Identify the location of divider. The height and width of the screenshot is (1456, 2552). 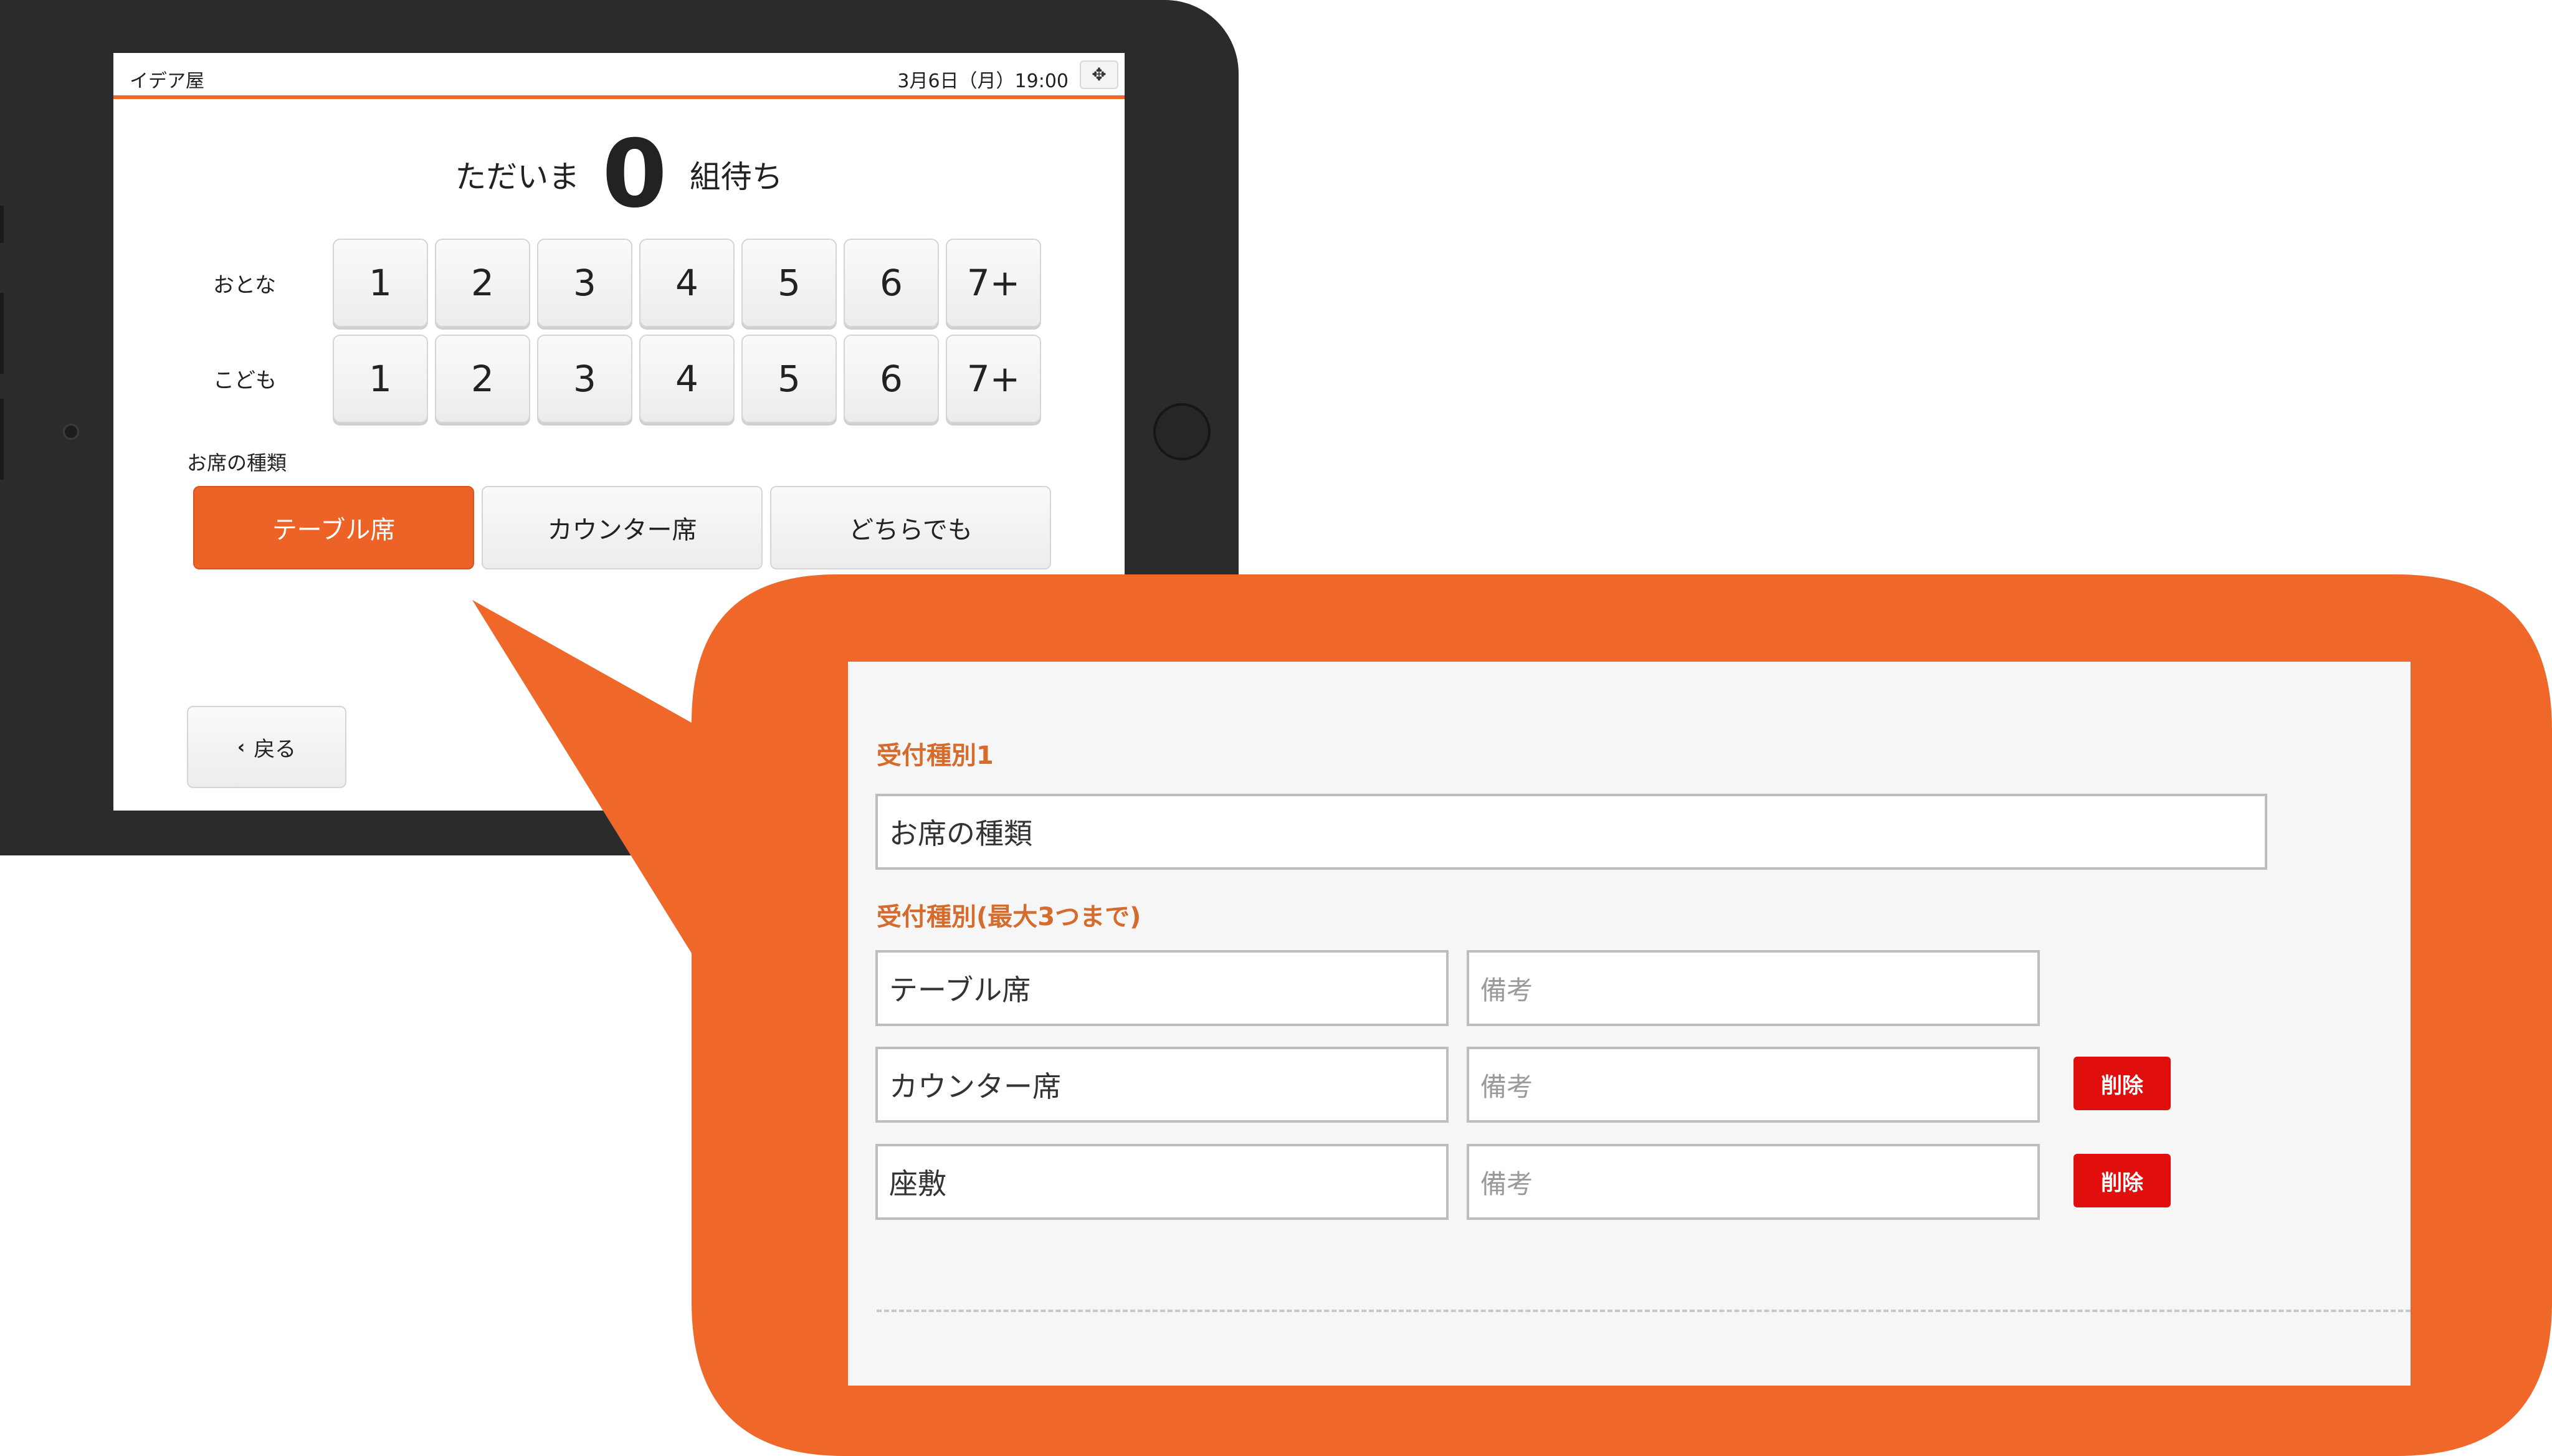
(1644, 1311).